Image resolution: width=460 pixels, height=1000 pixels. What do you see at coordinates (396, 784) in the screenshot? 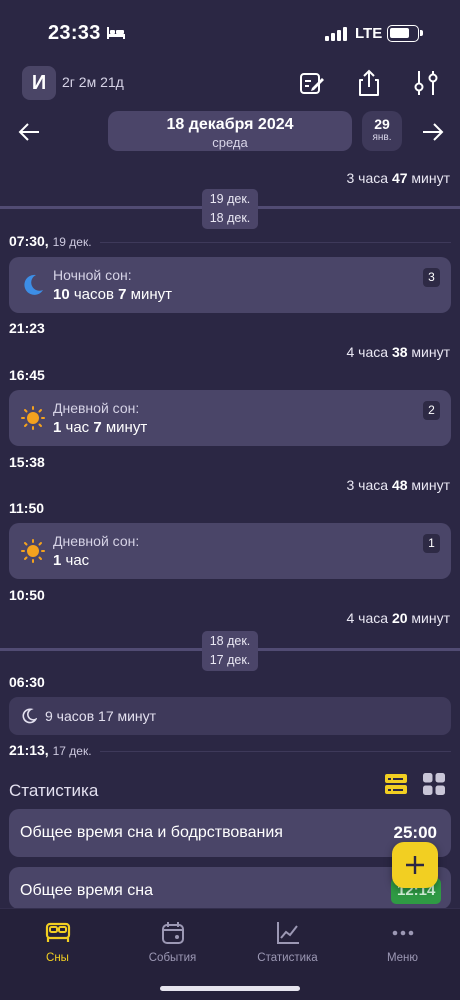
I see `list-view-icon` at bounding box center [396, 784].